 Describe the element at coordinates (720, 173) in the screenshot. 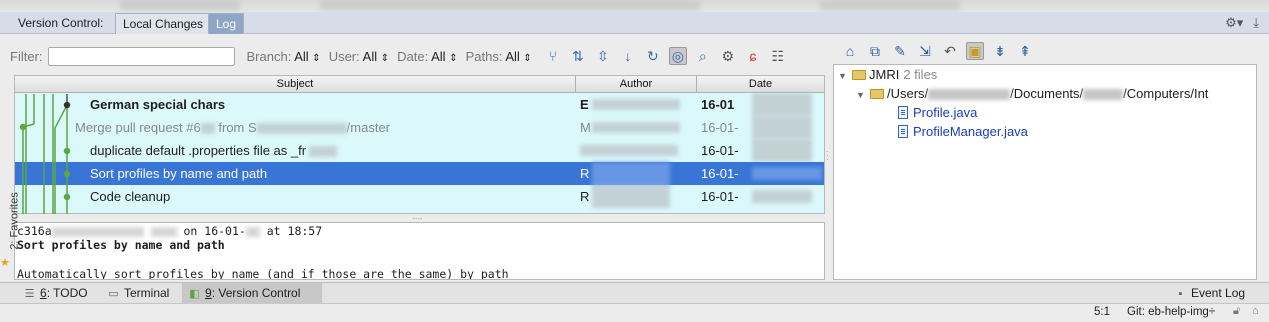

I see `row-date: 16-01-` at that location.